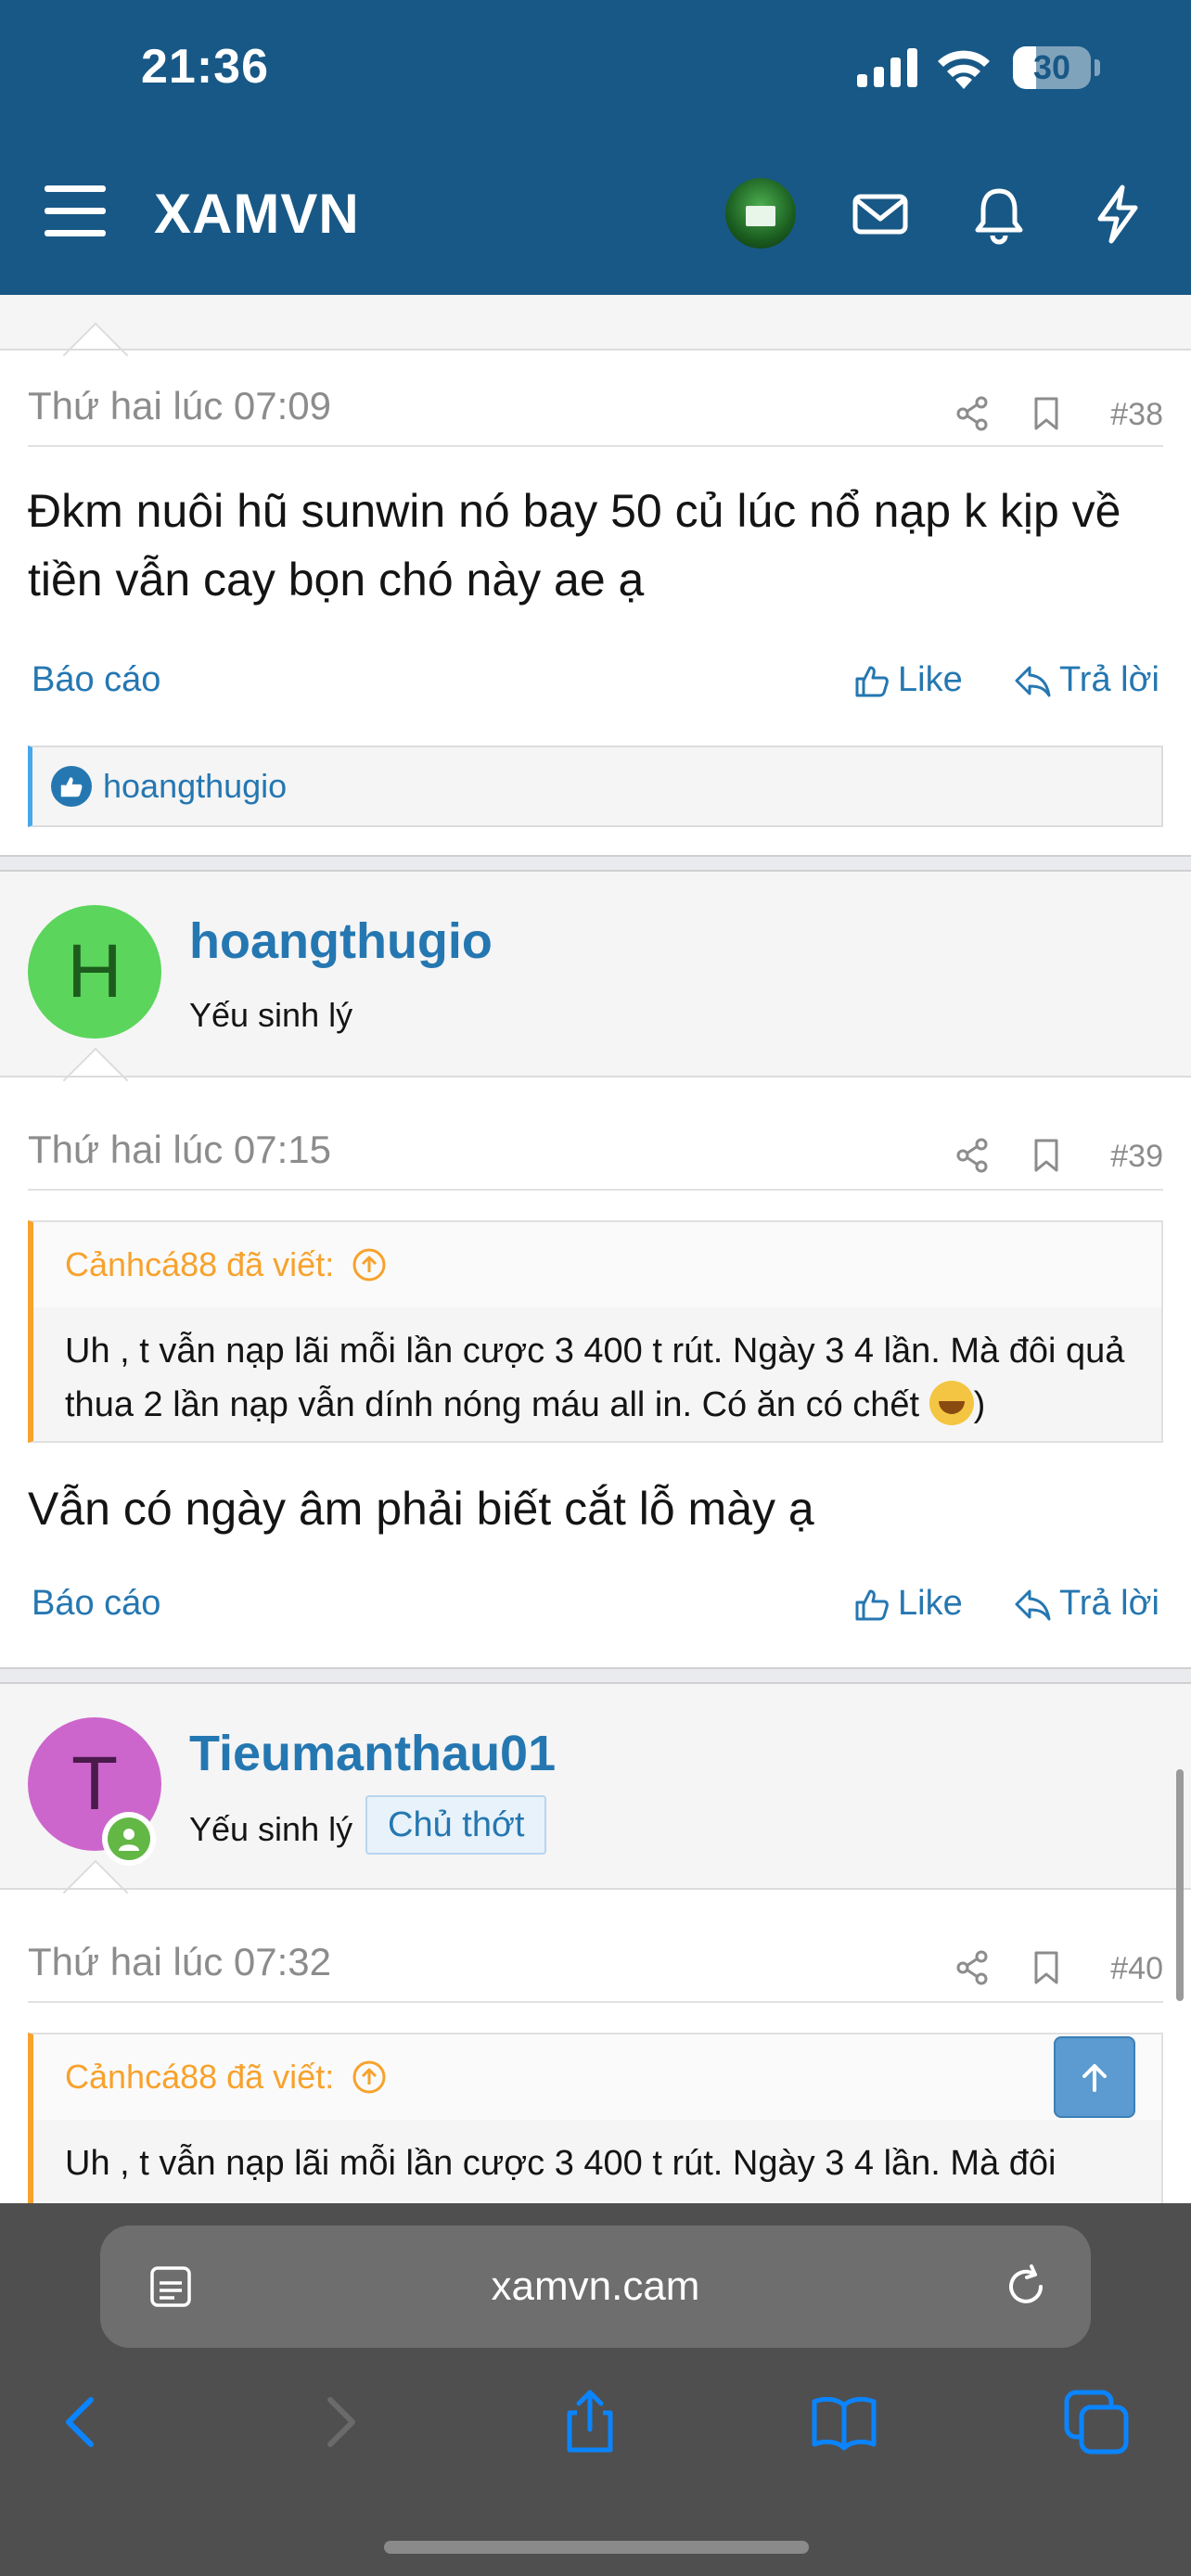  What do you see at coordinates (887, 67) in the screenshot?
I see `cellular-signal-icon` at bounding box center [887, 67].